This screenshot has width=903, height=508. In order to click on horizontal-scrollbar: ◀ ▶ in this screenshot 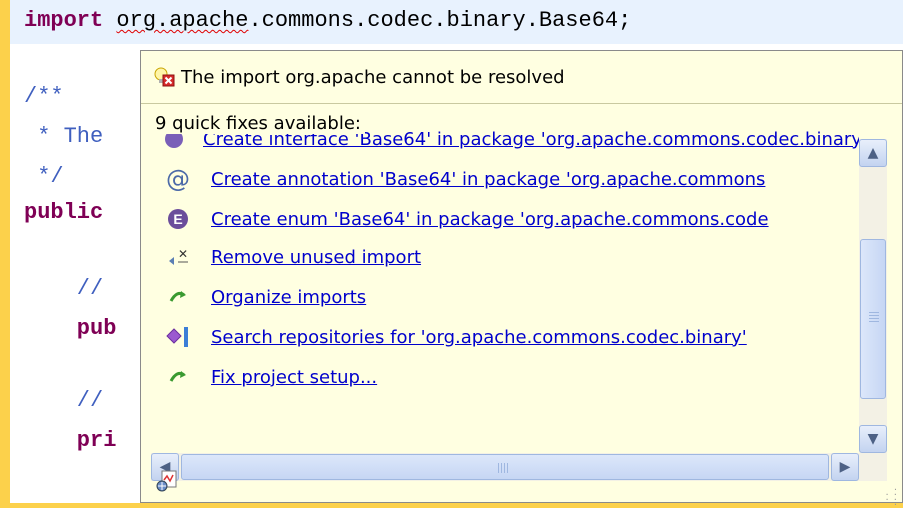, I will do `click(505, 467)`.